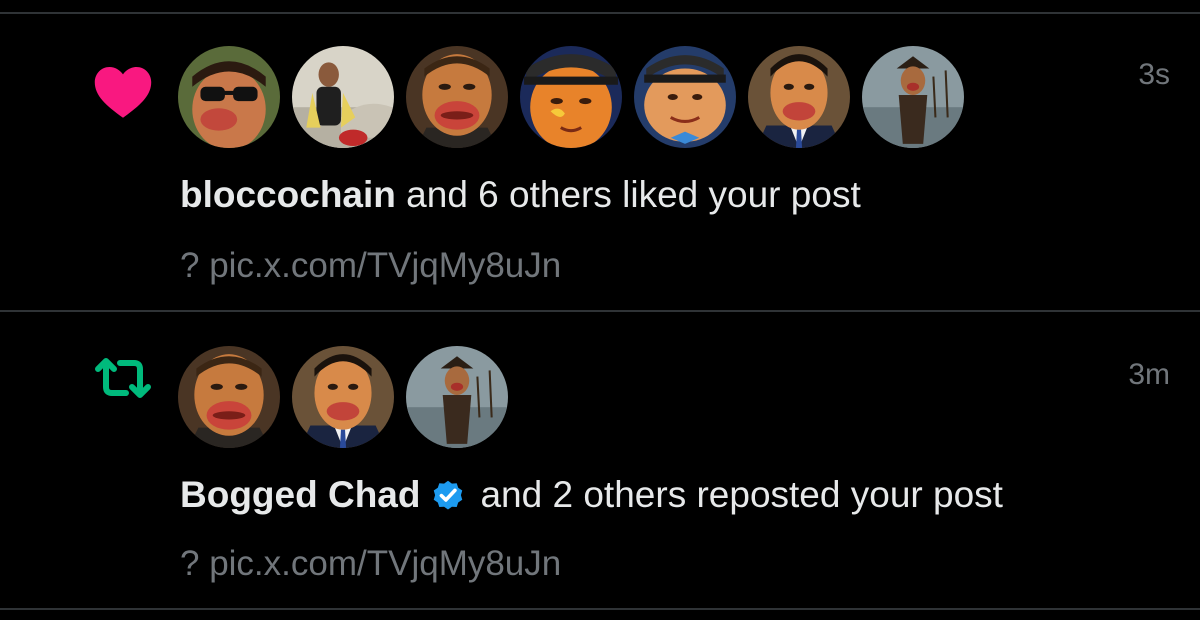 The width and height of the screenshot is (1200, 620). I want to click on avatar-cap-flame, so click(571, 97).